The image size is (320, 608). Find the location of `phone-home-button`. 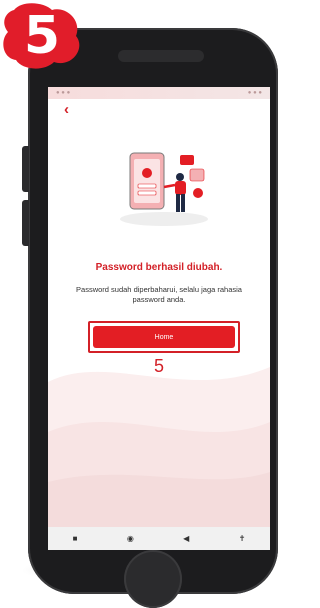

phone-home-button is located at coordinates (153, 579).